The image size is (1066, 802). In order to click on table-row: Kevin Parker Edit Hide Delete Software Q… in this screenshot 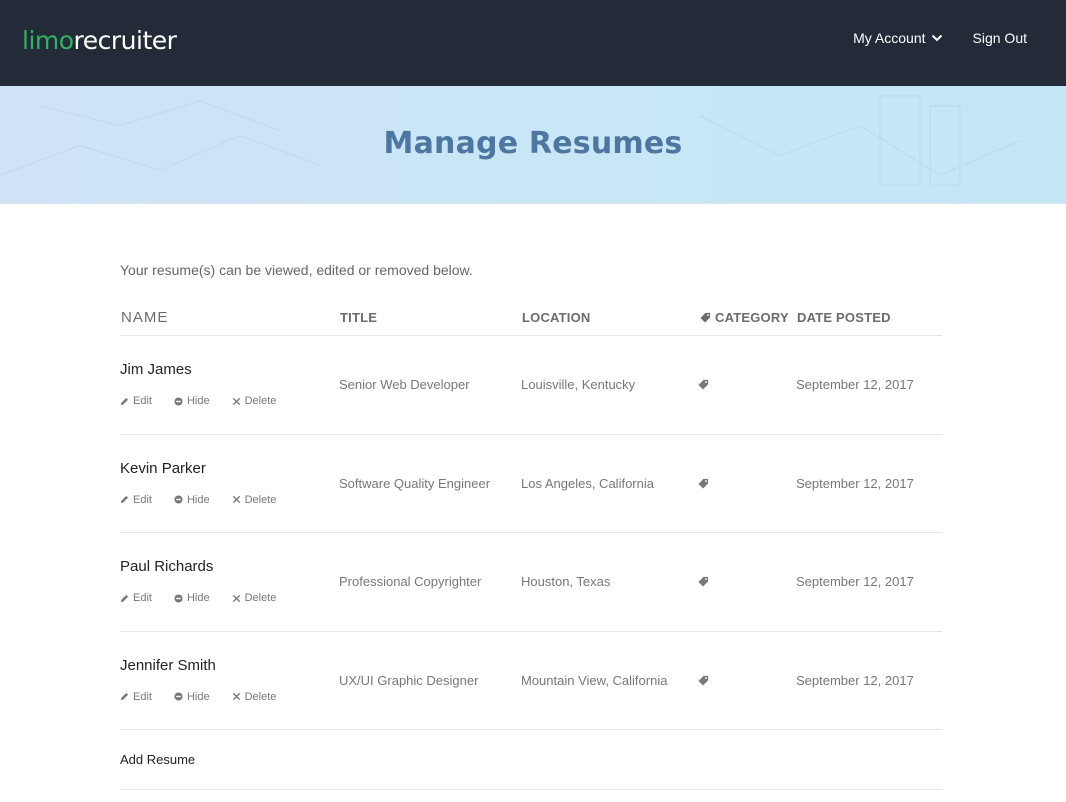, I will do `click(531, 484)`.